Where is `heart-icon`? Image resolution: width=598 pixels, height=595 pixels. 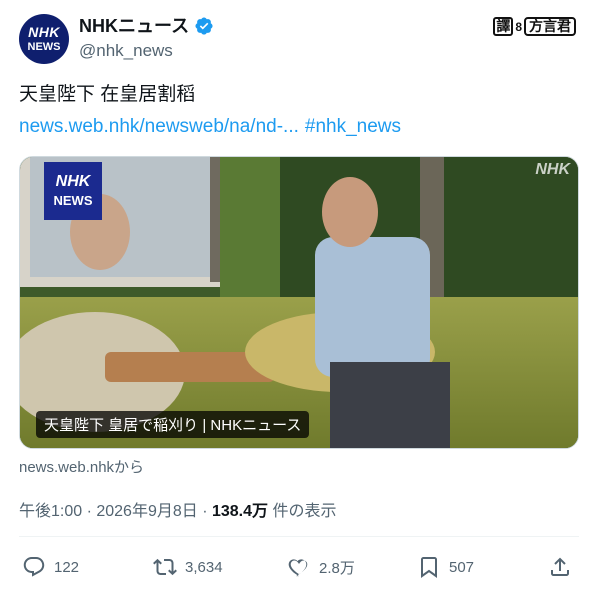
heart-icon is located at coordinates (298, 568).